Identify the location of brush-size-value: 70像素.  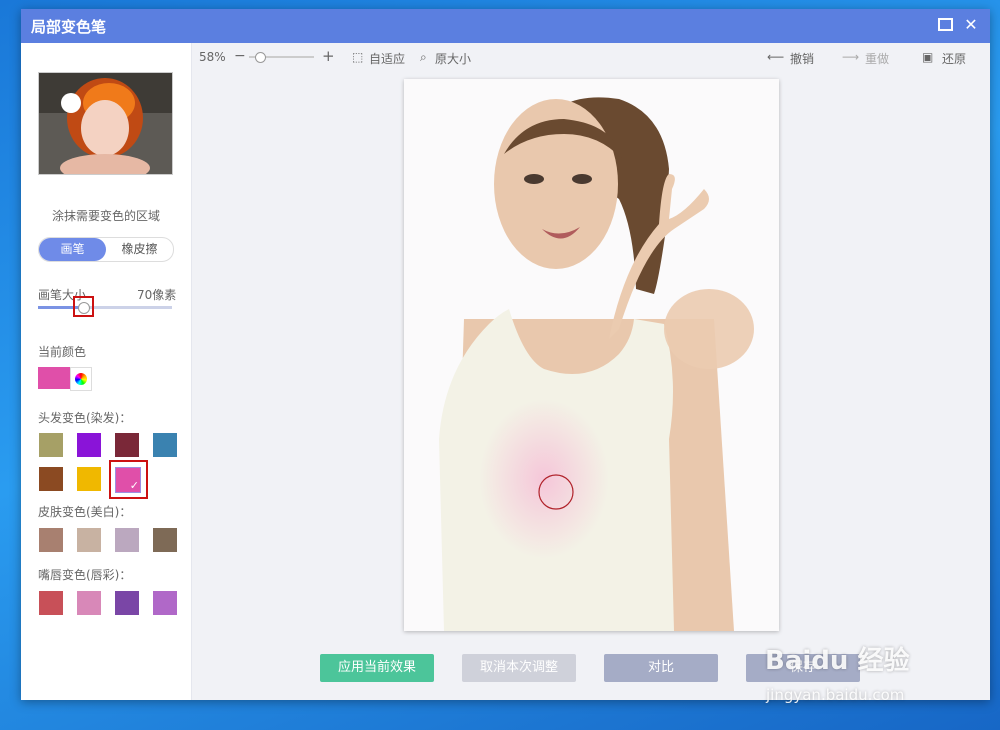
(157, 295).